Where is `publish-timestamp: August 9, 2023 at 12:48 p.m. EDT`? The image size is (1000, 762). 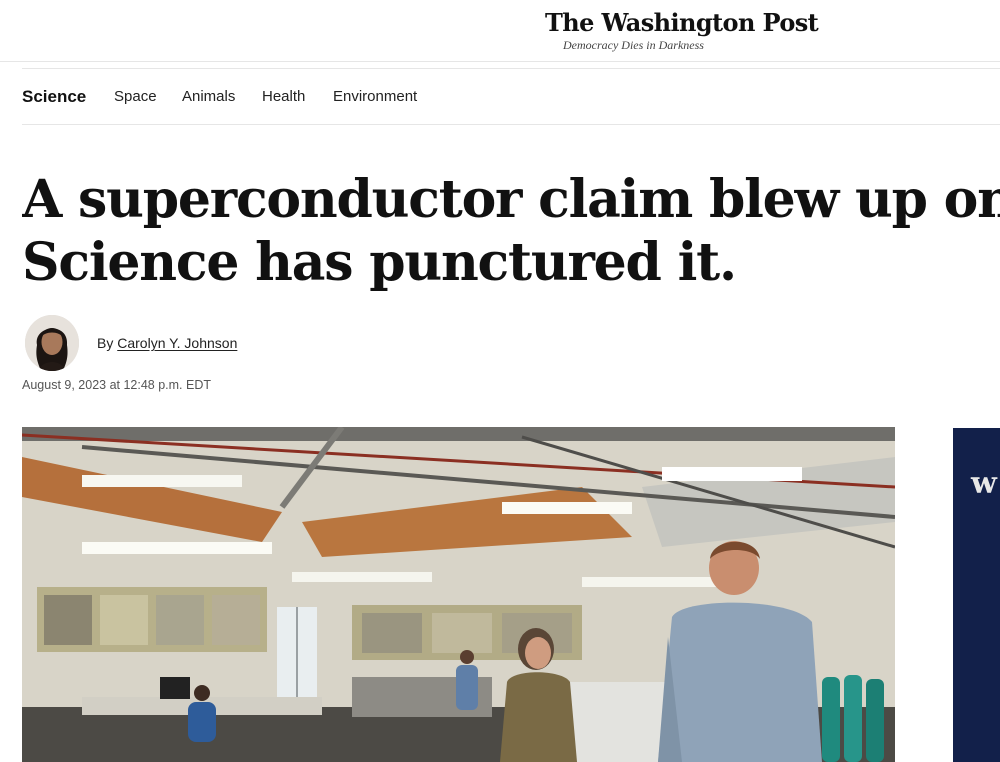
publish-timestamp: August 9, 2023 at 12:48 p.m. EDT is located at coordinates (117, 385).